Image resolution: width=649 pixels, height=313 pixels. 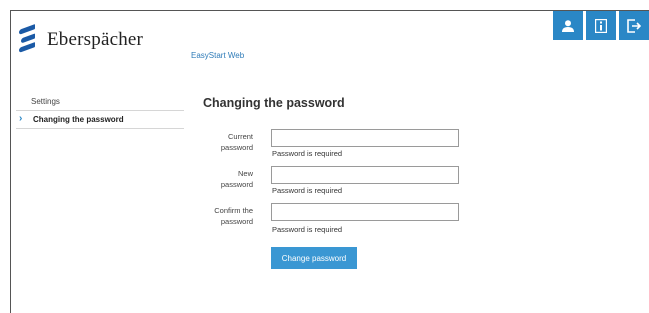 I want to click on top-toolbar, so click(x=601, y=25).